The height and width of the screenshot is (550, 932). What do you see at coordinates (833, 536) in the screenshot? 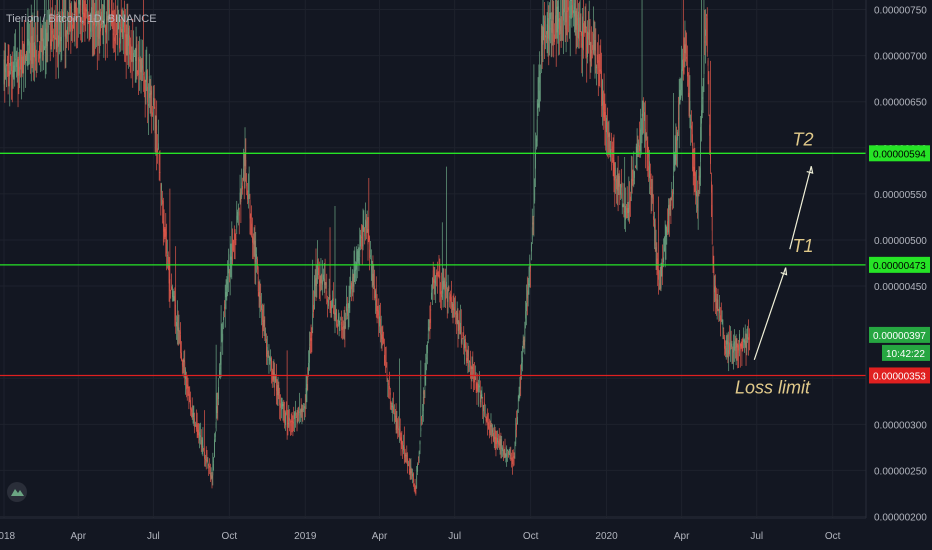
I see `x-tick-label: Oct` at bounding box center [833, 536].